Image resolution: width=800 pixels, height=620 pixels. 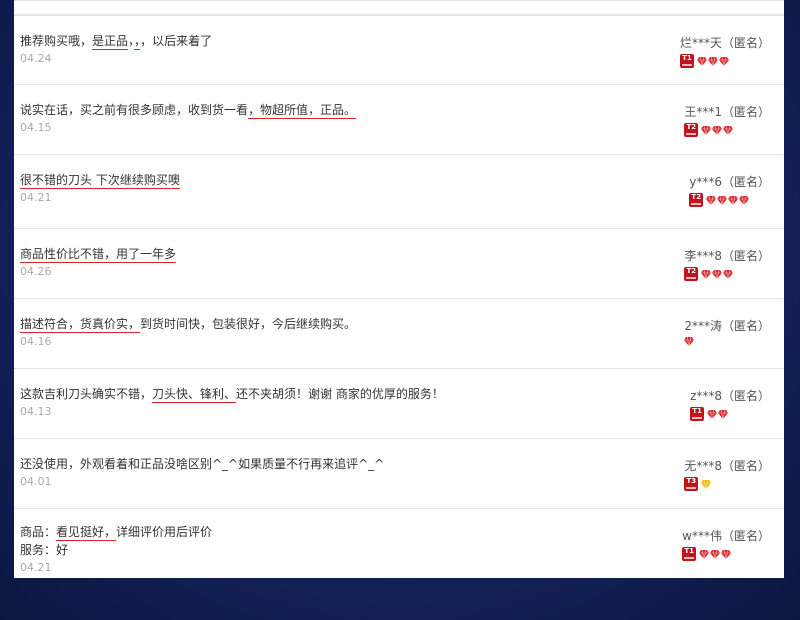 I want to click on reviewer-badges, so click(x=727, y=341).